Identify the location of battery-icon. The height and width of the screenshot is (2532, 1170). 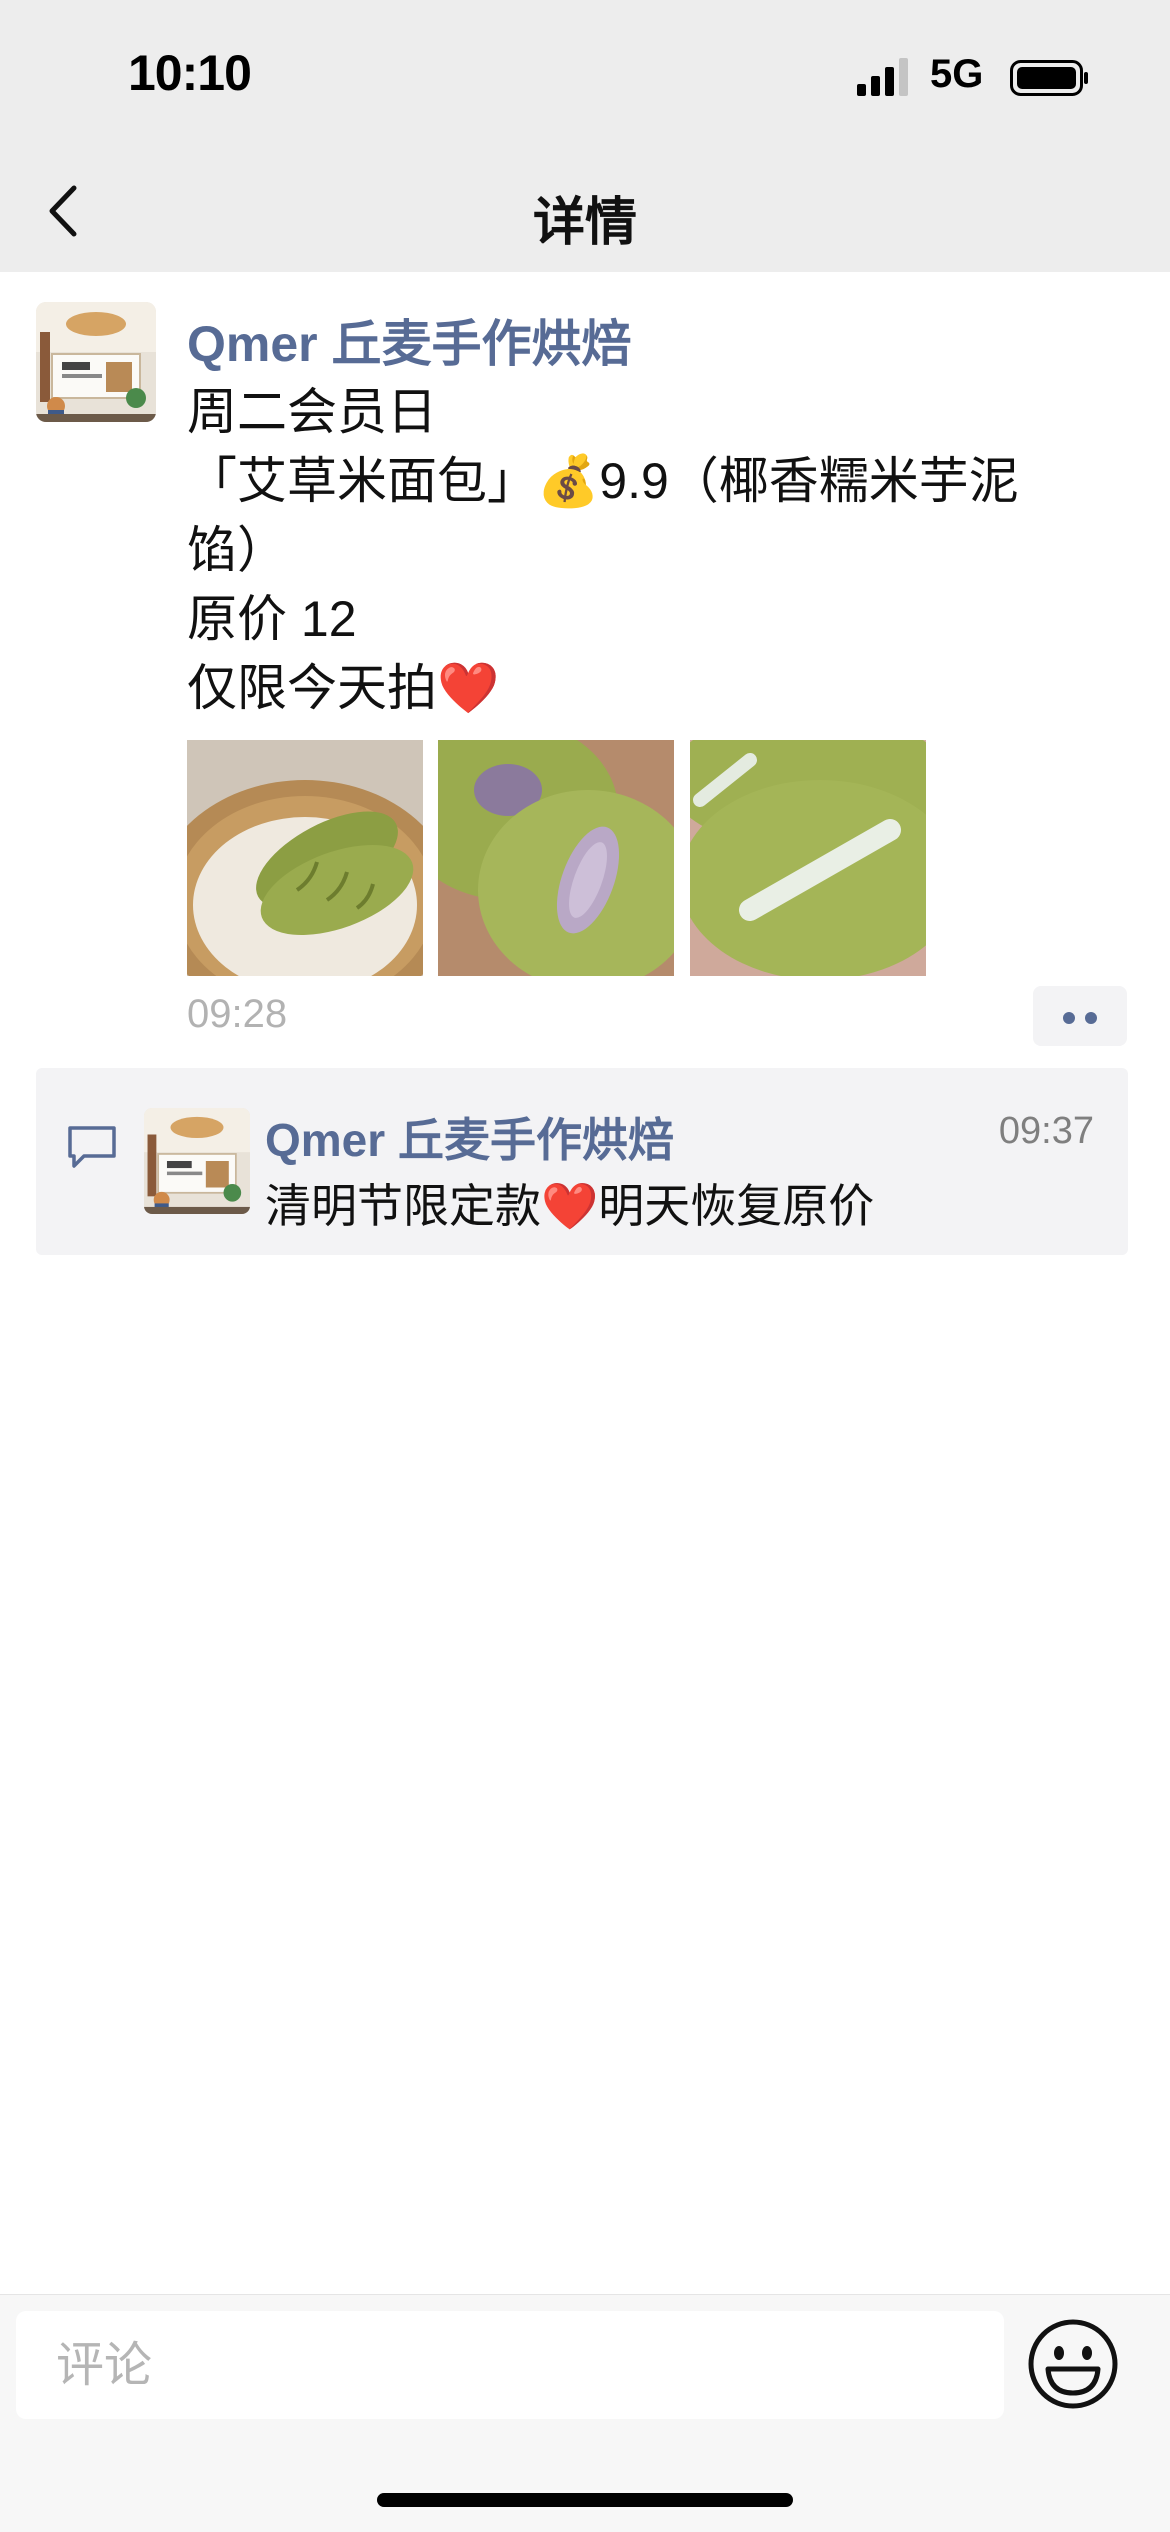
(1049, 78).